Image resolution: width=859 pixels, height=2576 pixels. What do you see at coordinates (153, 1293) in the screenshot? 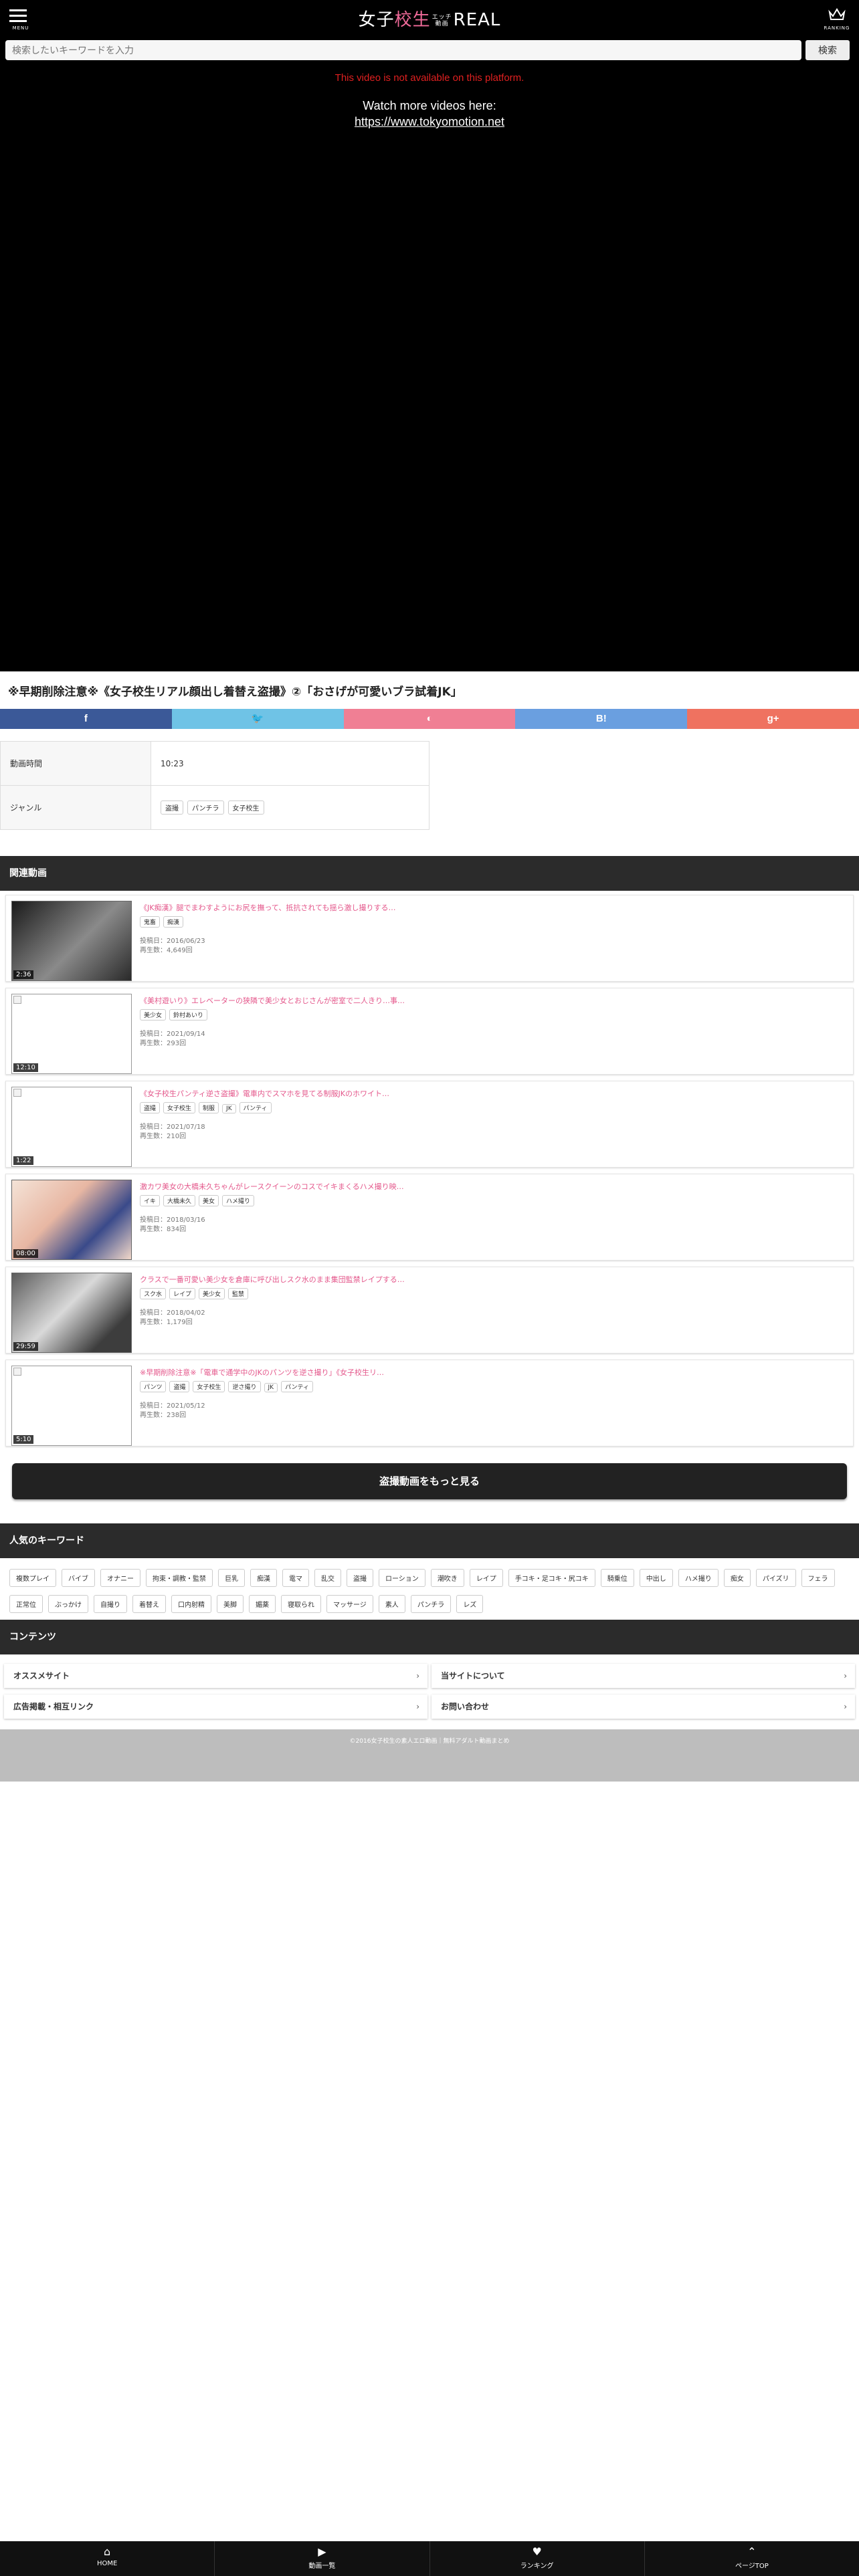
I see `video-tag: スク水` at bounding box center [153, 1293].